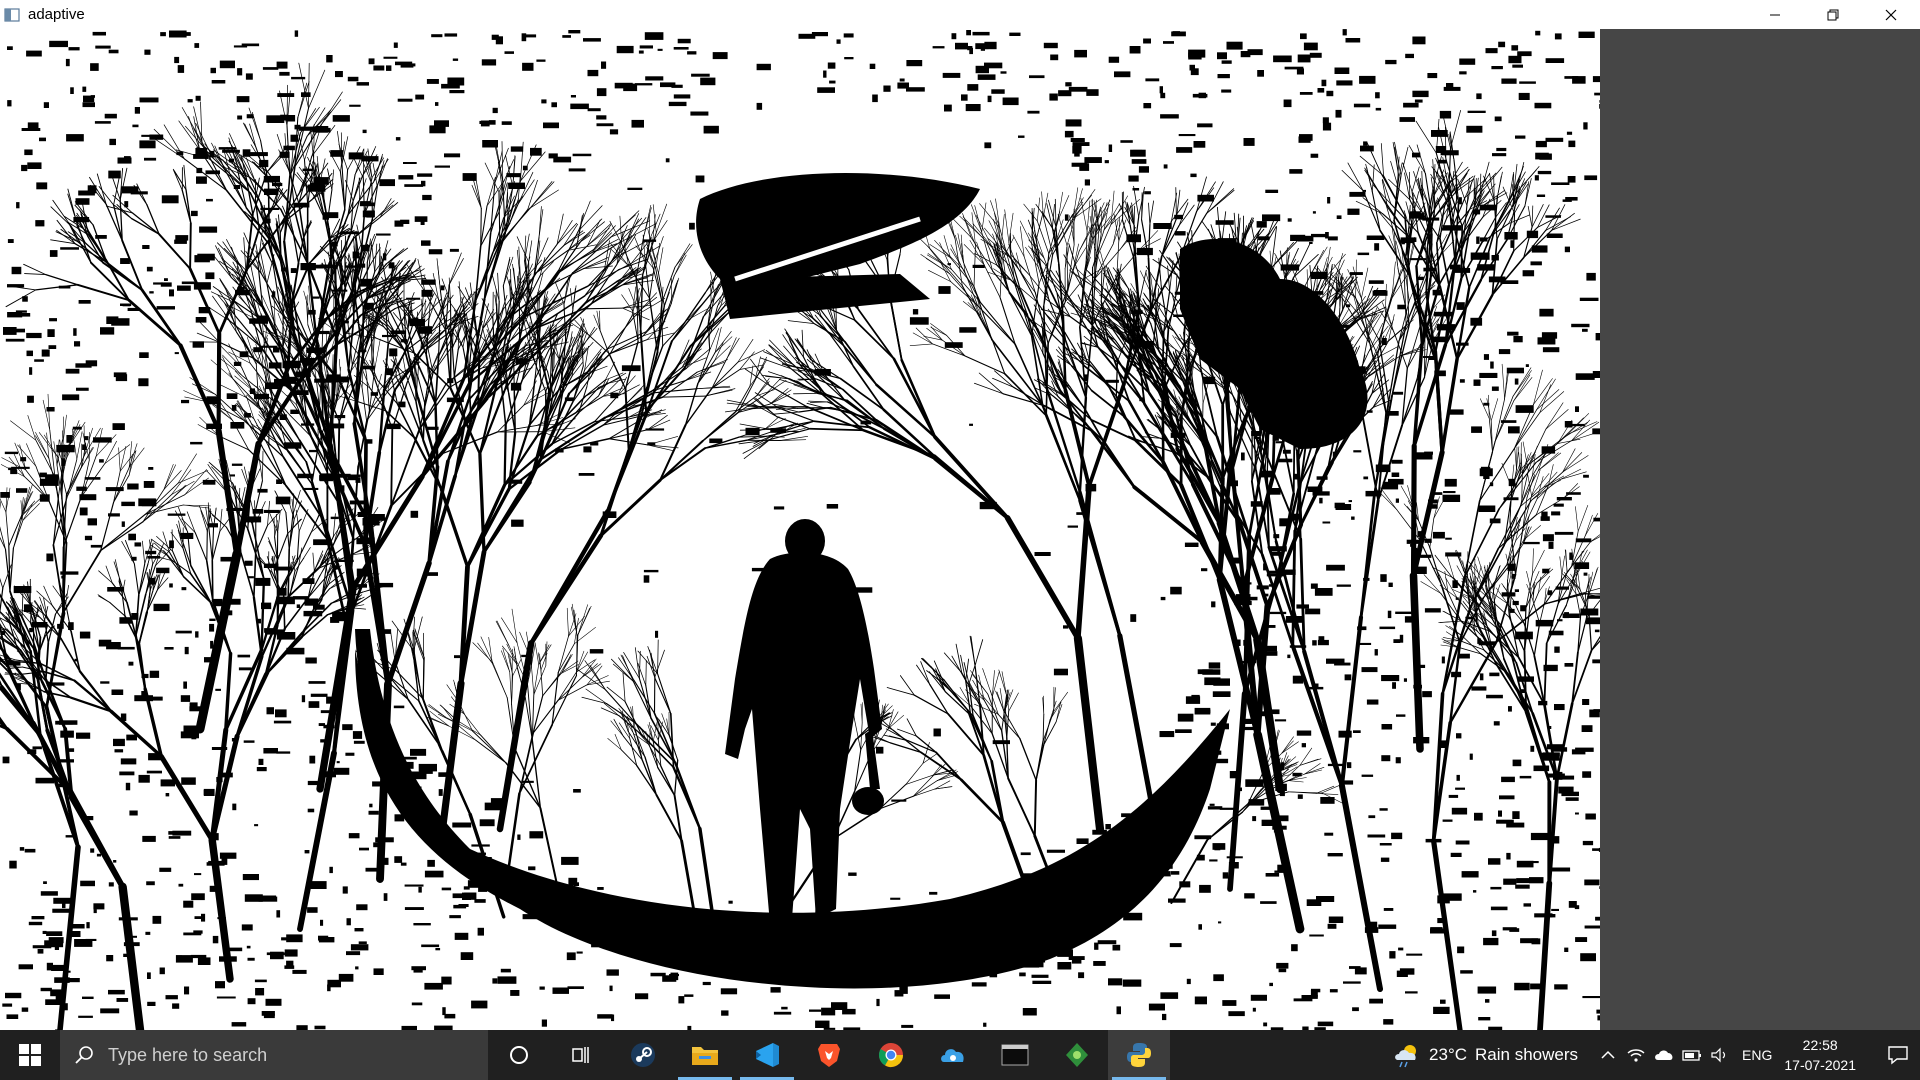  What do you see at coordinates (960, 14) in the screenshot?
I see `title-bar: adaptive` at bounding box center [960, 14].